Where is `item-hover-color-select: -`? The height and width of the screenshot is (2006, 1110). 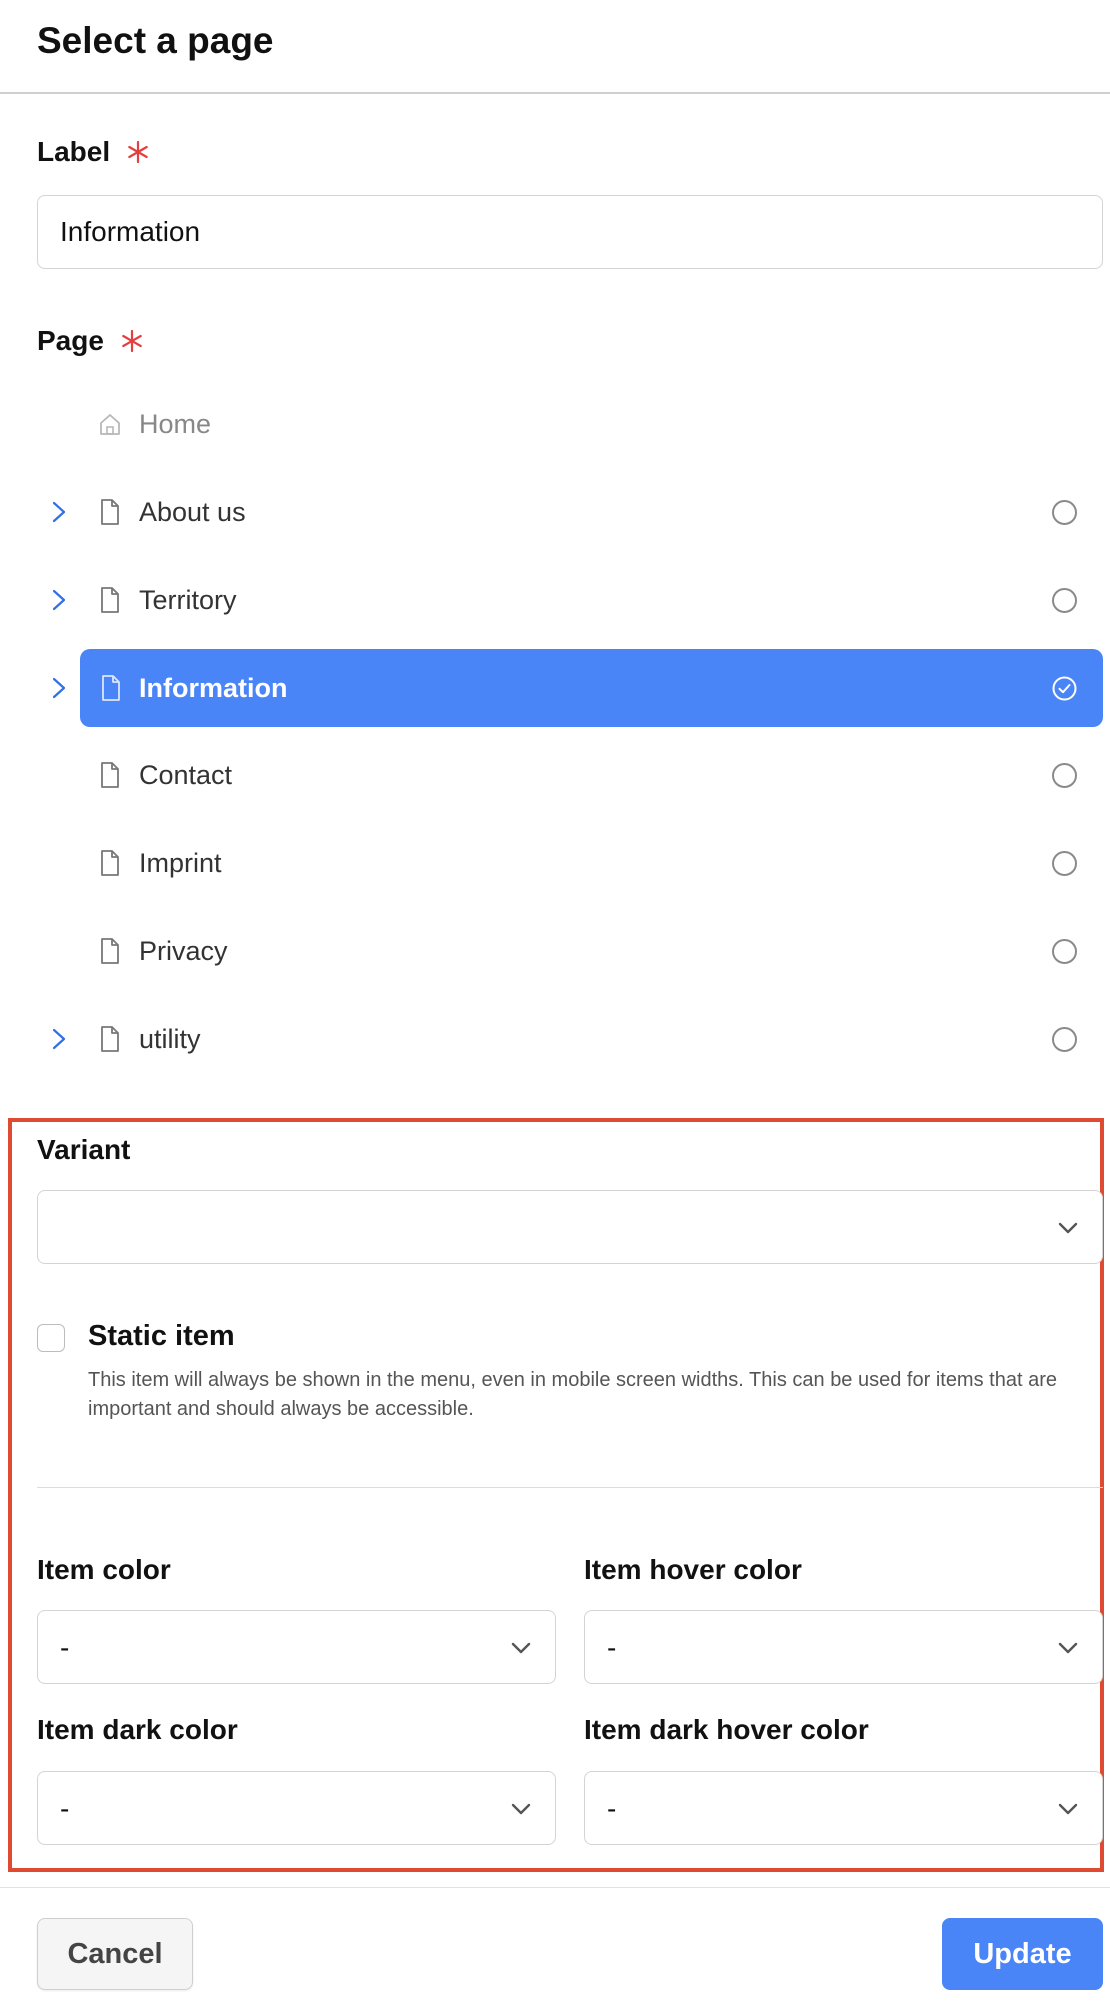
item-hover-color-select: - is located at coordinates (843, 1647).